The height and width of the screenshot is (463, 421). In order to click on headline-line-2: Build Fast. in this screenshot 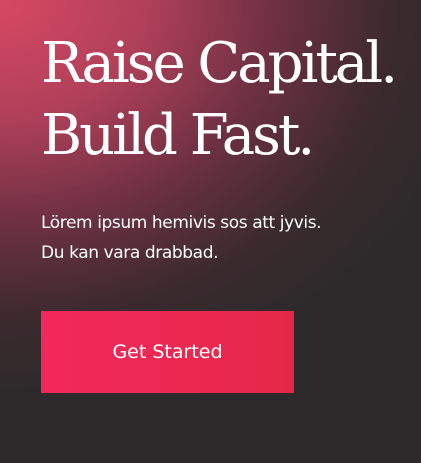, I will do `click(178, 135)`.